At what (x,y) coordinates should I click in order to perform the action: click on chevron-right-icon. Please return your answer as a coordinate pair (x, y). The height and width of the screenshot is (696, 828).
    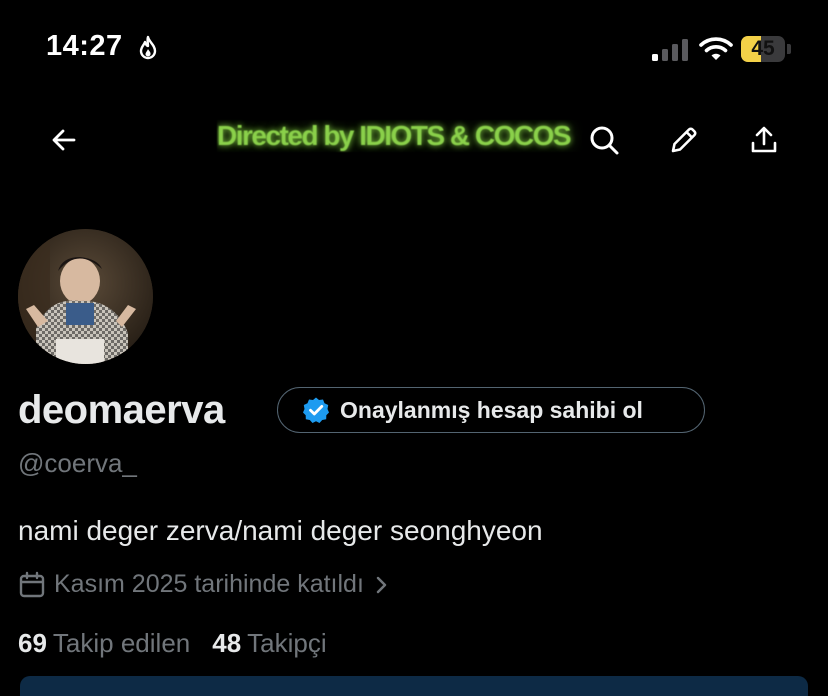
    Looking at the image, I should click on (381, 584).